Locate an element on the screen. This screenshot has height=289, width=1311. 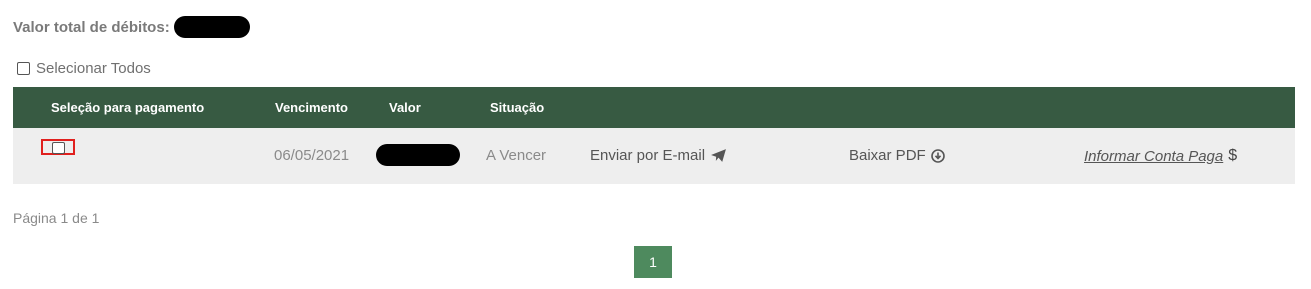
header-value: Valor is located at coordinates (405, 107).